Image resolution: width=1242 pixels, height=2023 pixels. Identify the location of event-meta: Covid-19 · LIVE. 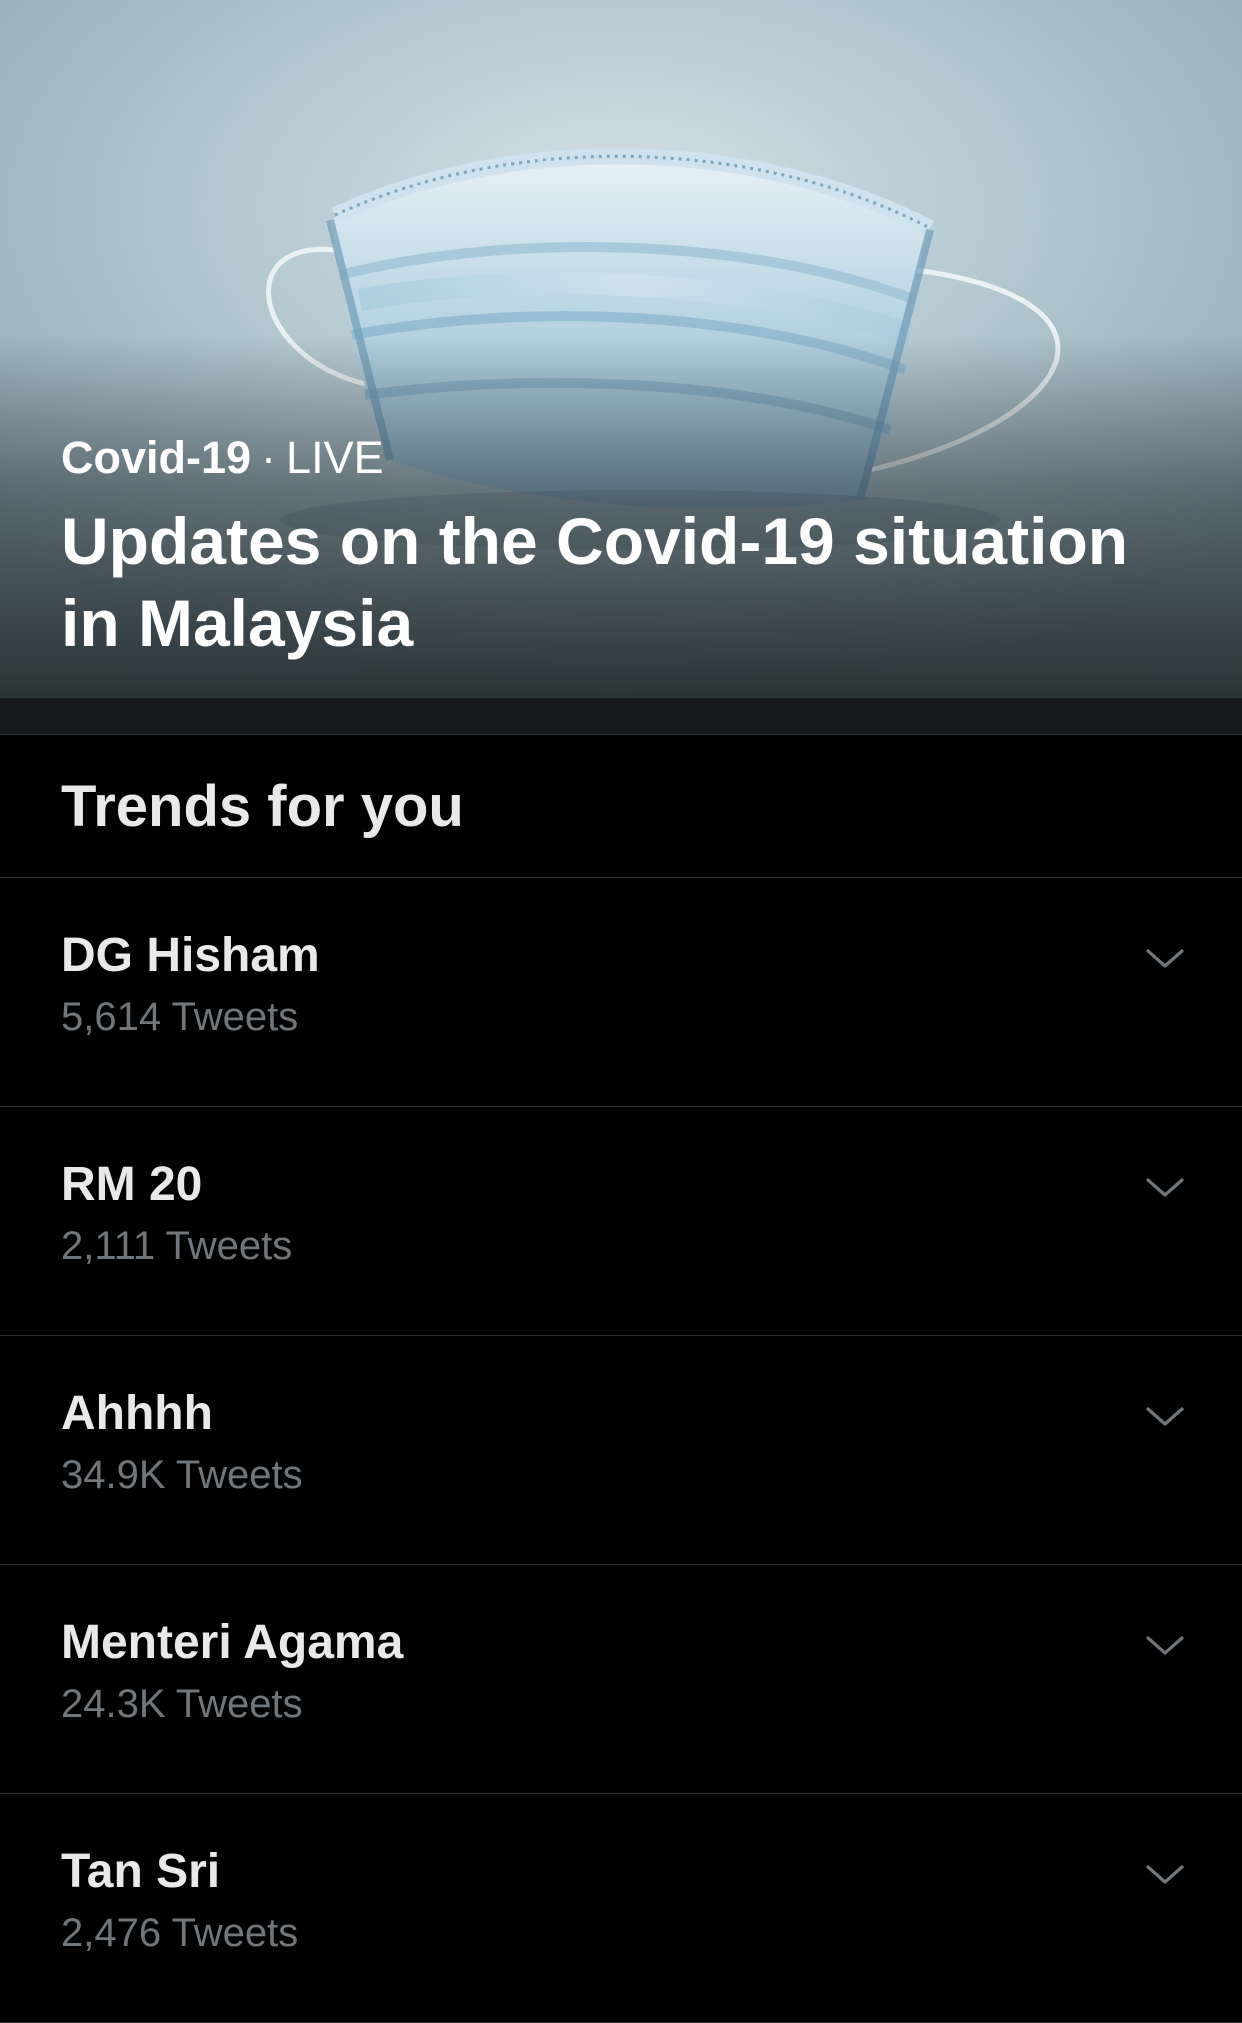
(222, 458).